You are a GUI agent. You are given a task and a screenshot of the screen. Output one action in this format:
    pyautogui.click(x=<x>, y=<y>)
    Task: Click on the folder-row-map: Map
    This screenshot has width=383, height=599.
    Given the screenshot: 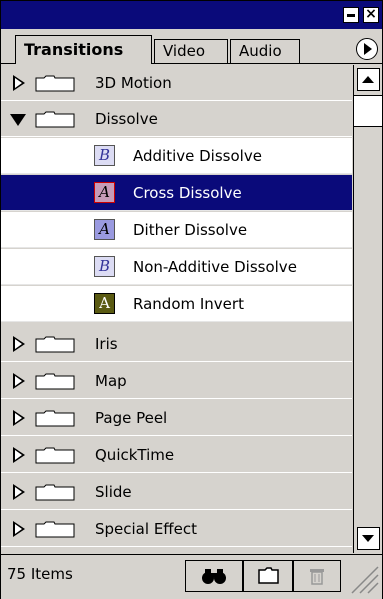 What is the action you would take?
    pyautogui.click(x=176, y=381)
    